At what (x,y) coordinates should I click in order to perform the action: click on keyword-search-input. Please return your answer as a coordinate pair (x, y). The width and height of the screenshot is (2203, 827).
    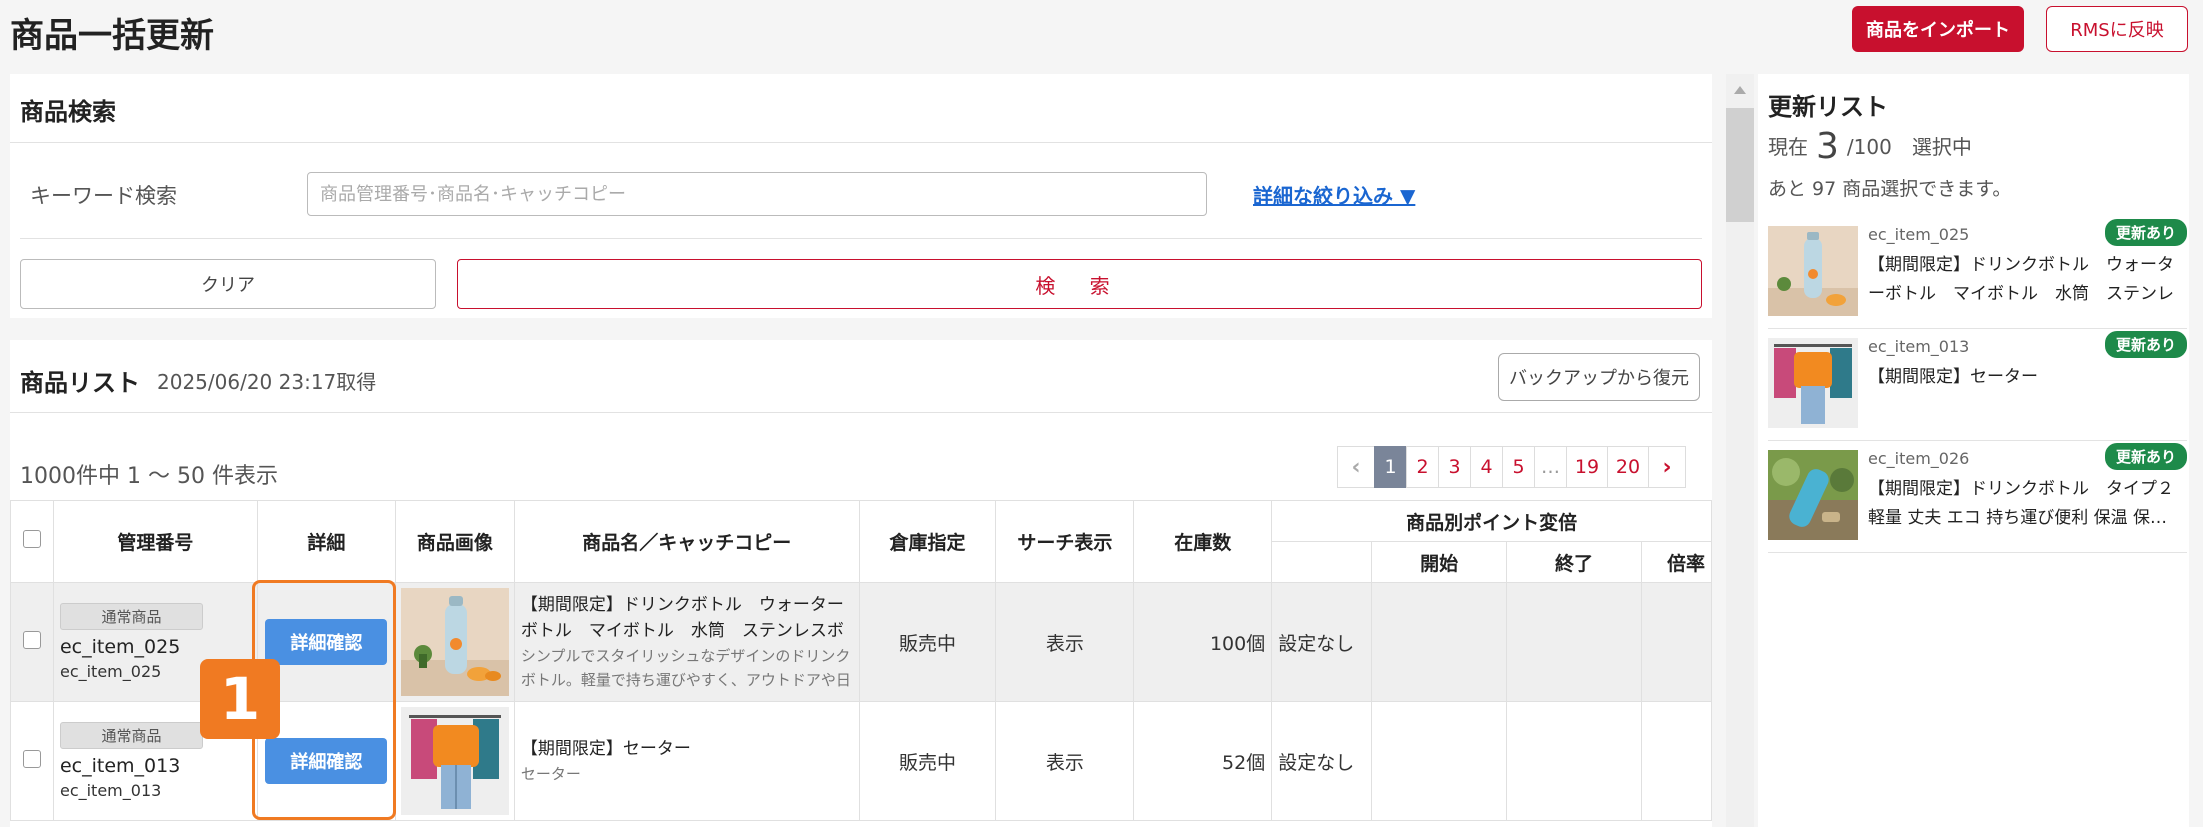
    Looking at the image, I should click on (757, 194).